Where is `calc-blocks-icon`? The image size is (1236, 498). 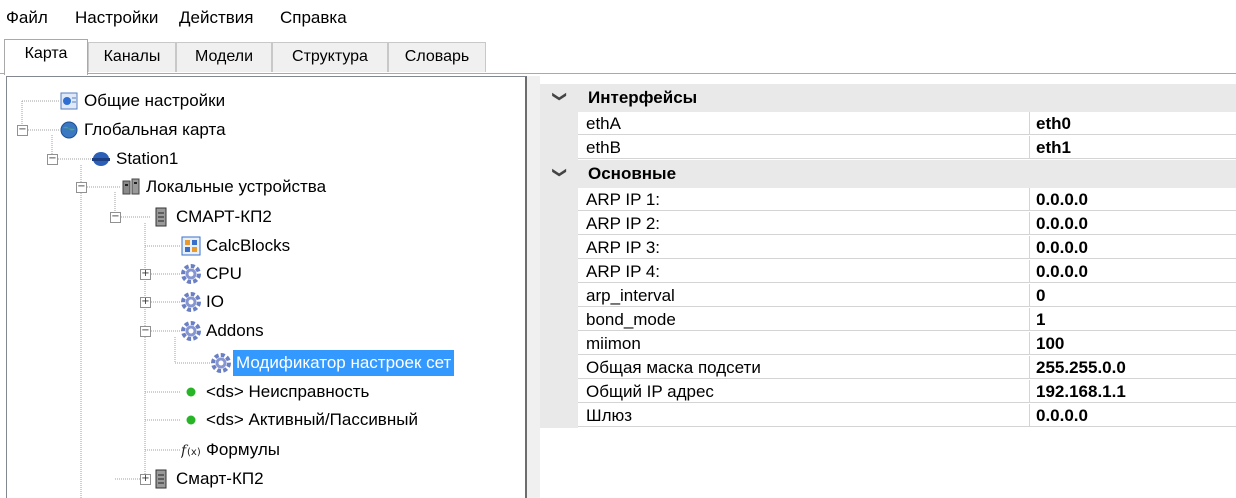 calc-blocks-icon is located at coordinates (191, 246).